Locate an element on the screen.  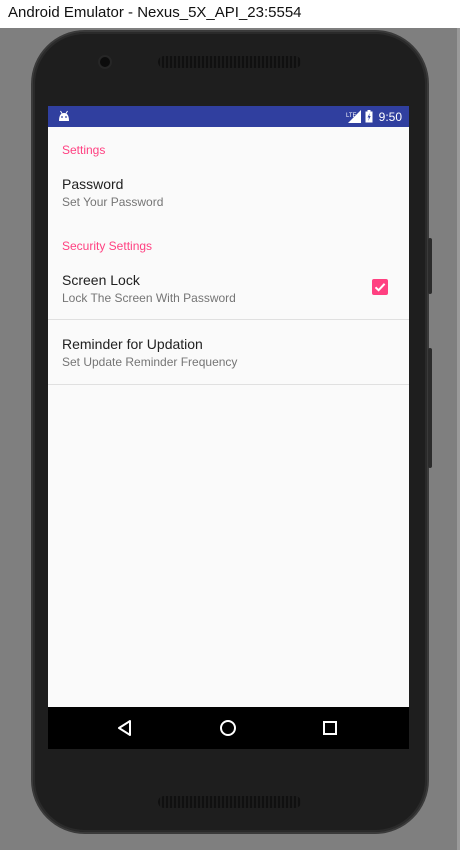
top-speaker-grille is located at coordinates (229, 62).